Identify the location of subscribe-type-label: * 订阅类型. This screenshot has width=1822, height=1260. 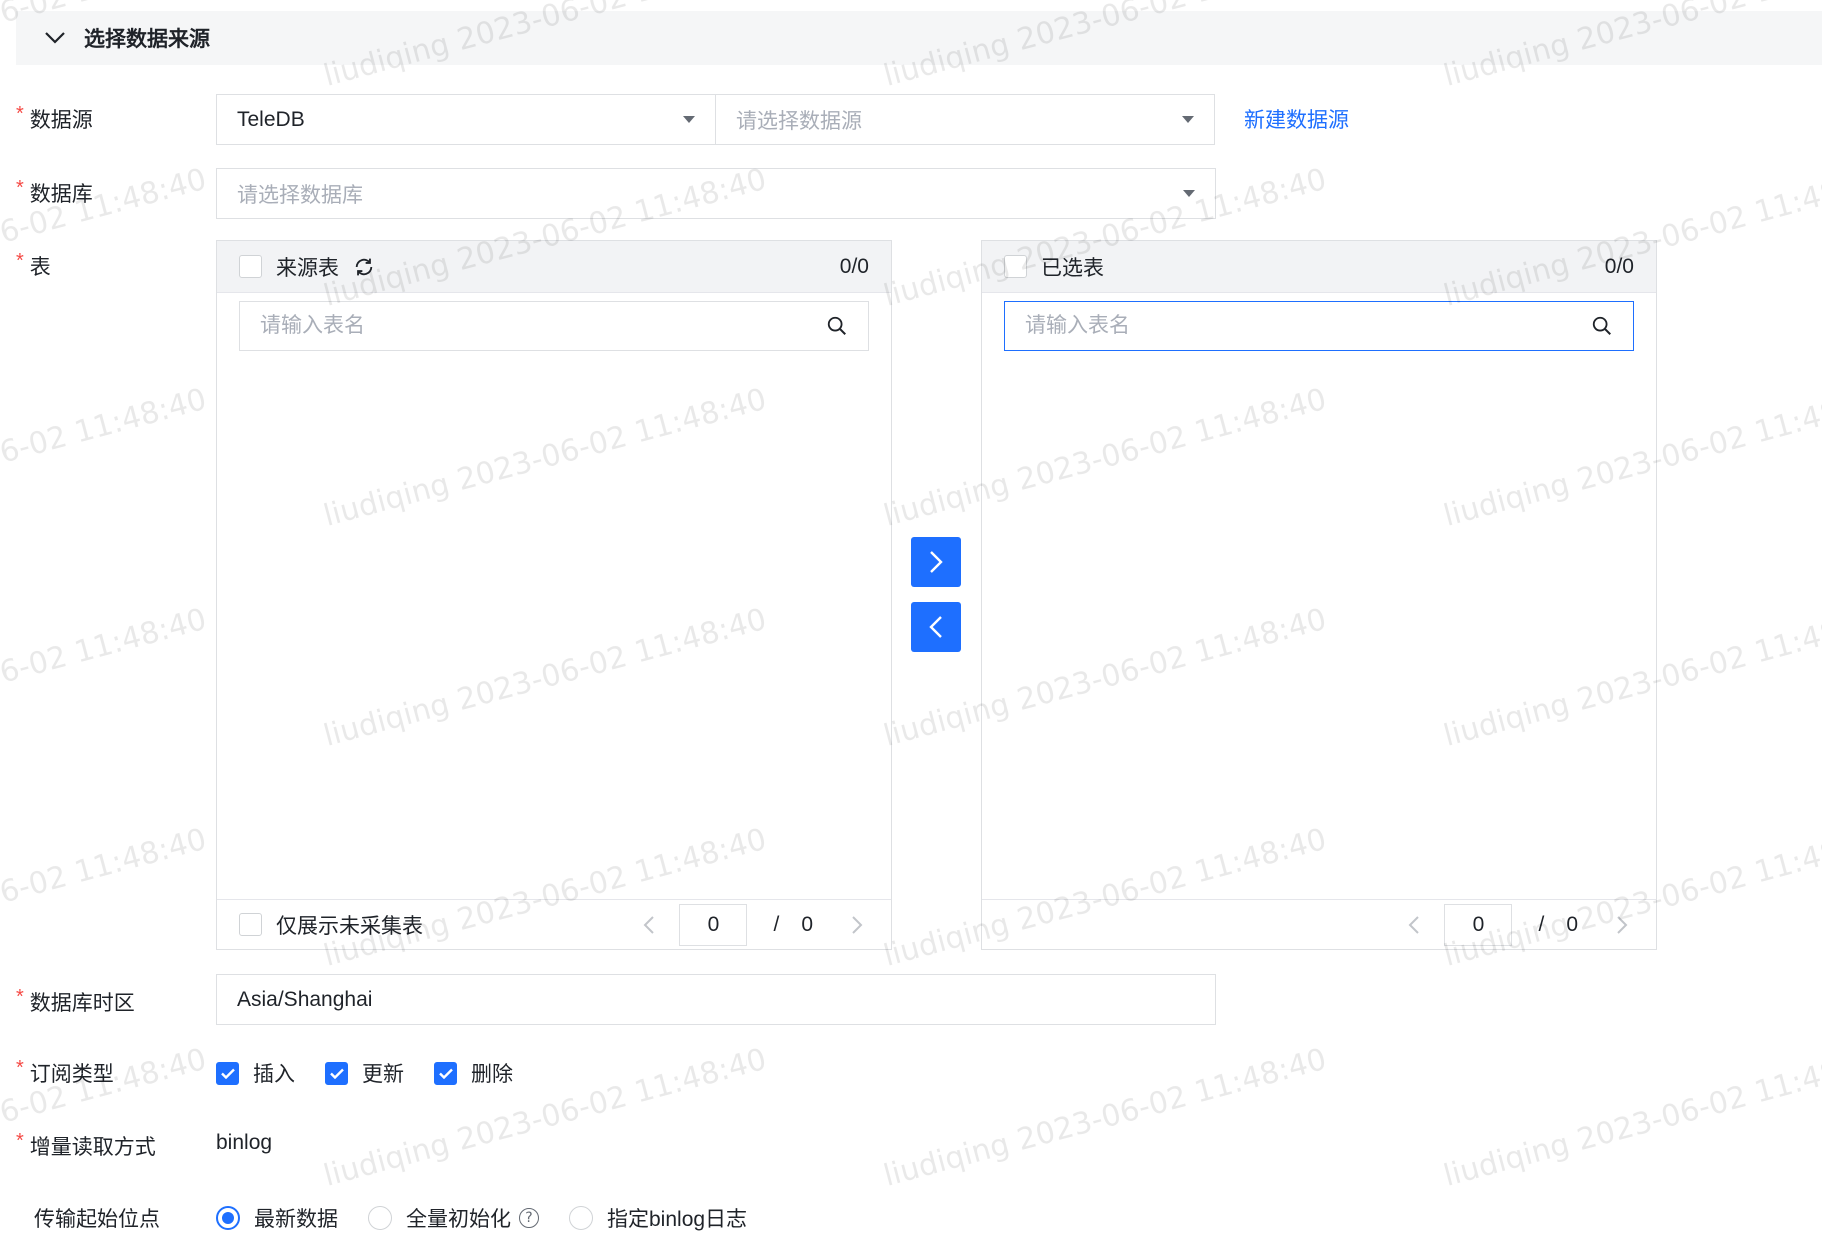
(65, 1071).